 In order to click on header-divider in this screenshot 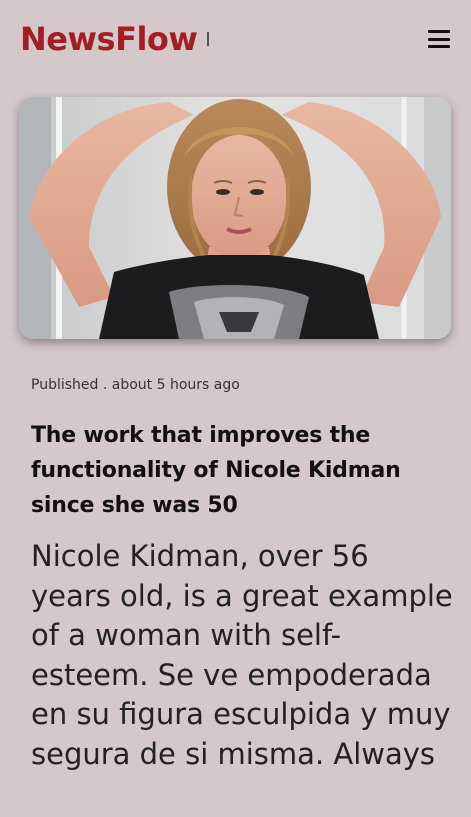, I will do `click(208, 39)`.